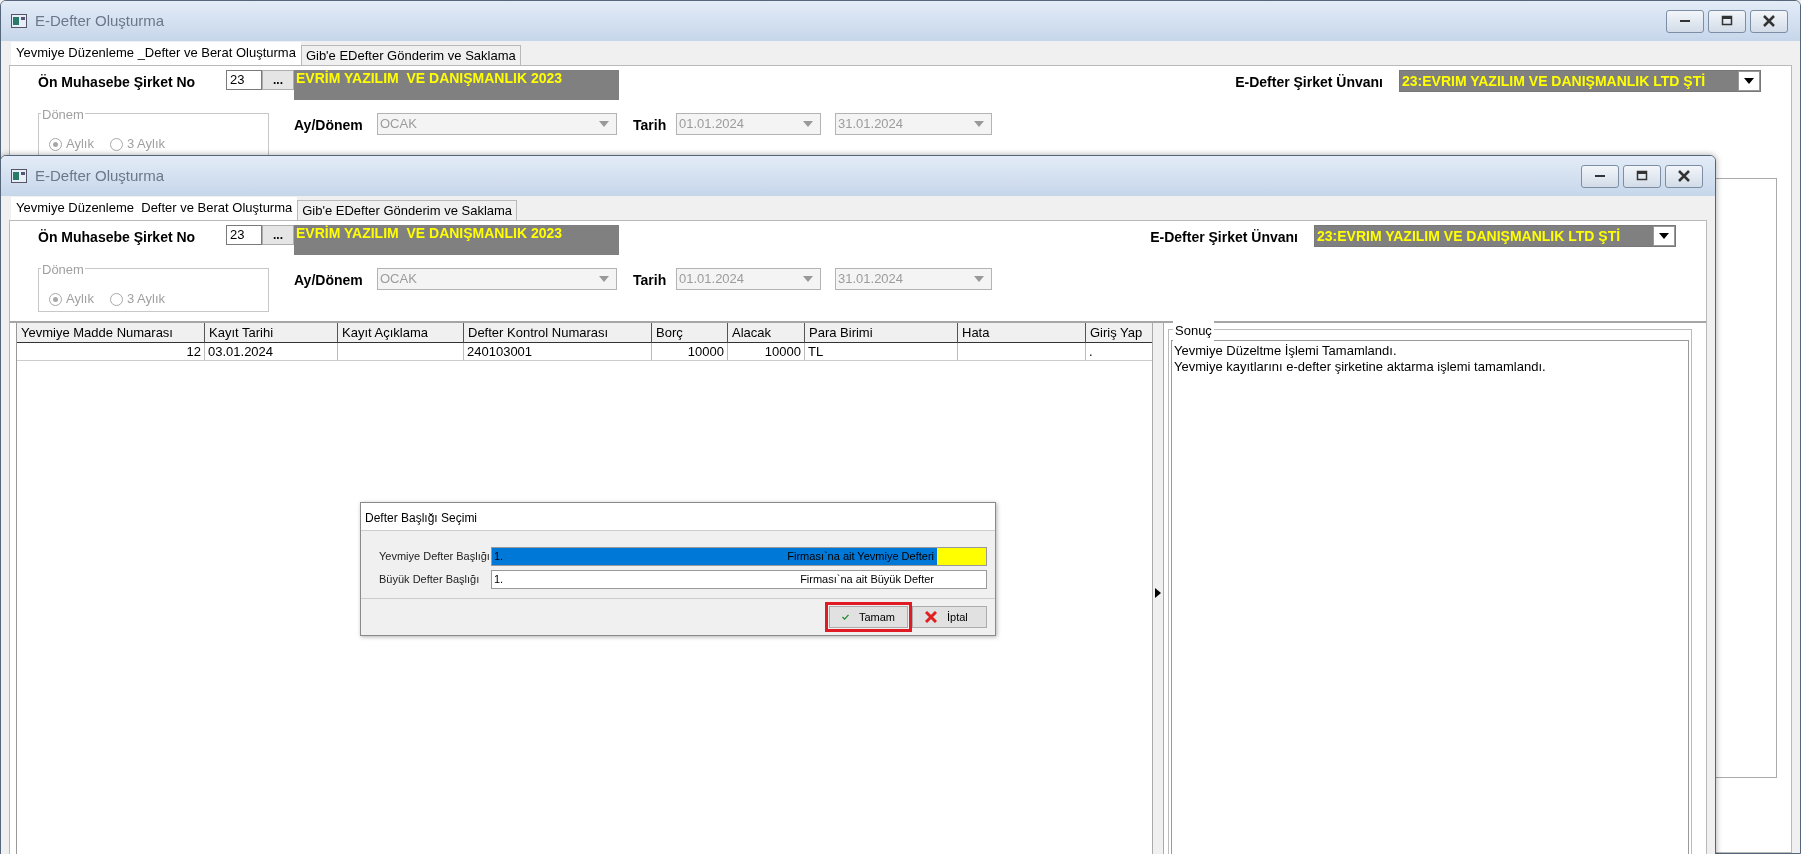  I want to click on table-cell: 12, so click(111, 352).